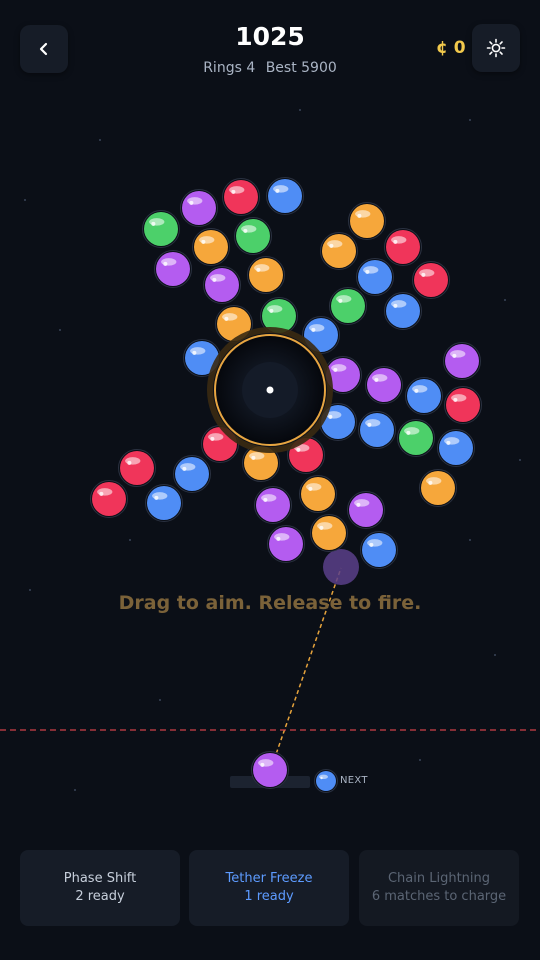 Image resolution: width=540 pixels, height=960 pixels. Describe the element at coordinates (439, 888) in the screenshot. I see `powerup-chain-lightning: Chain Lightning 6 matches to charge` at that location.